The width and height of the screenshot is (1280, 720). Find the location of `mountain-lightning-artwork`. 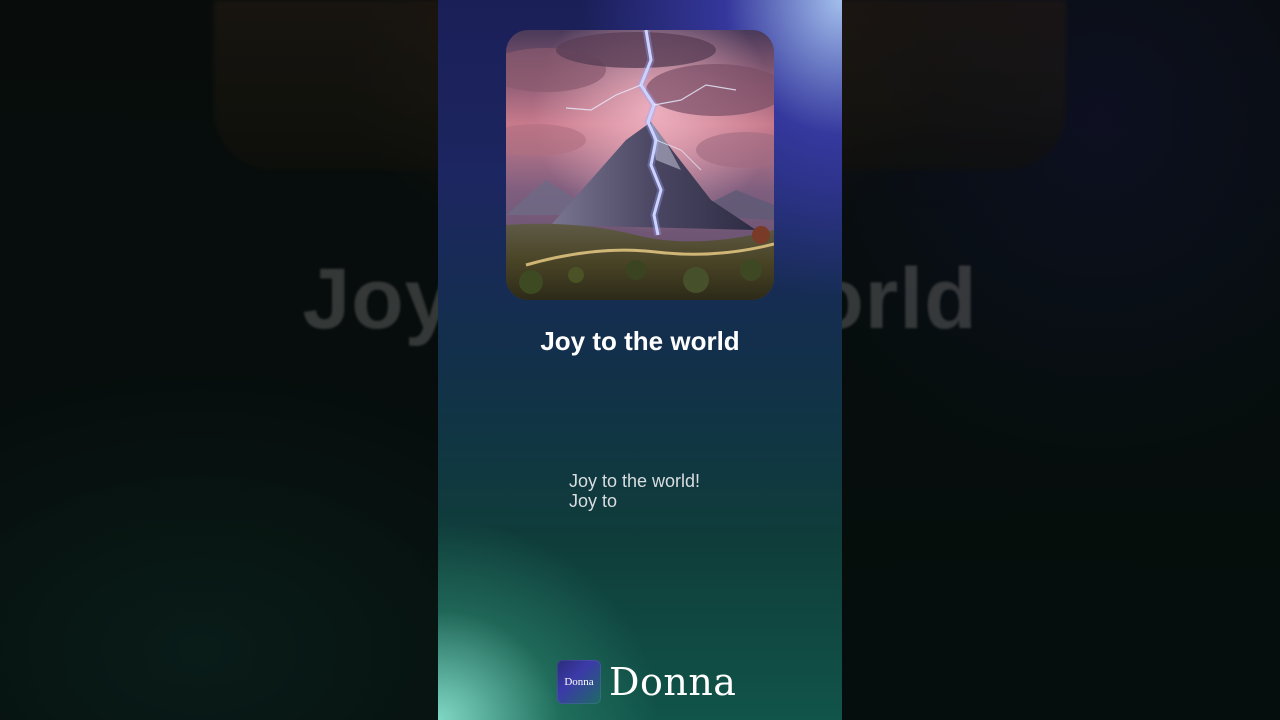

mountain-lightning-artwork is located at coordinates (640, 165).